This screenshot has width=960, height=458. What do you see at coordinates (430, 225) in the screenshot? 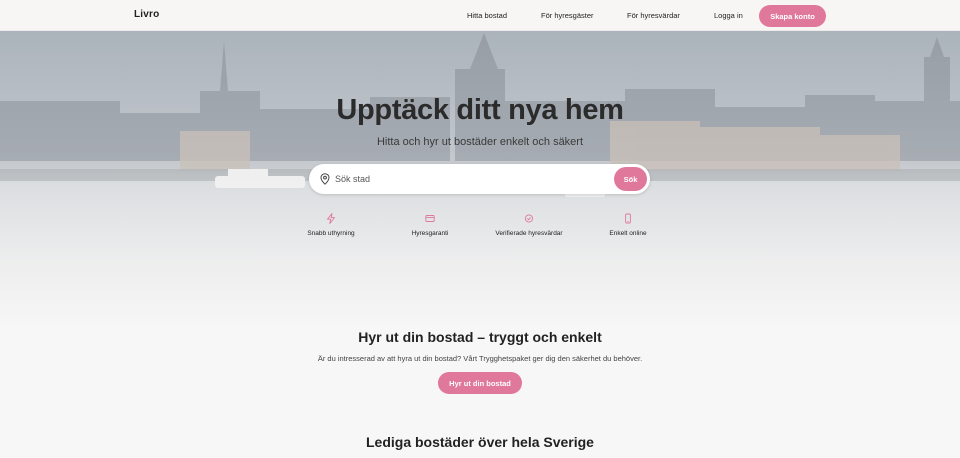
I see `feature-rent-guarantee: Hyresgaranti` at bounding box center [430, 225].